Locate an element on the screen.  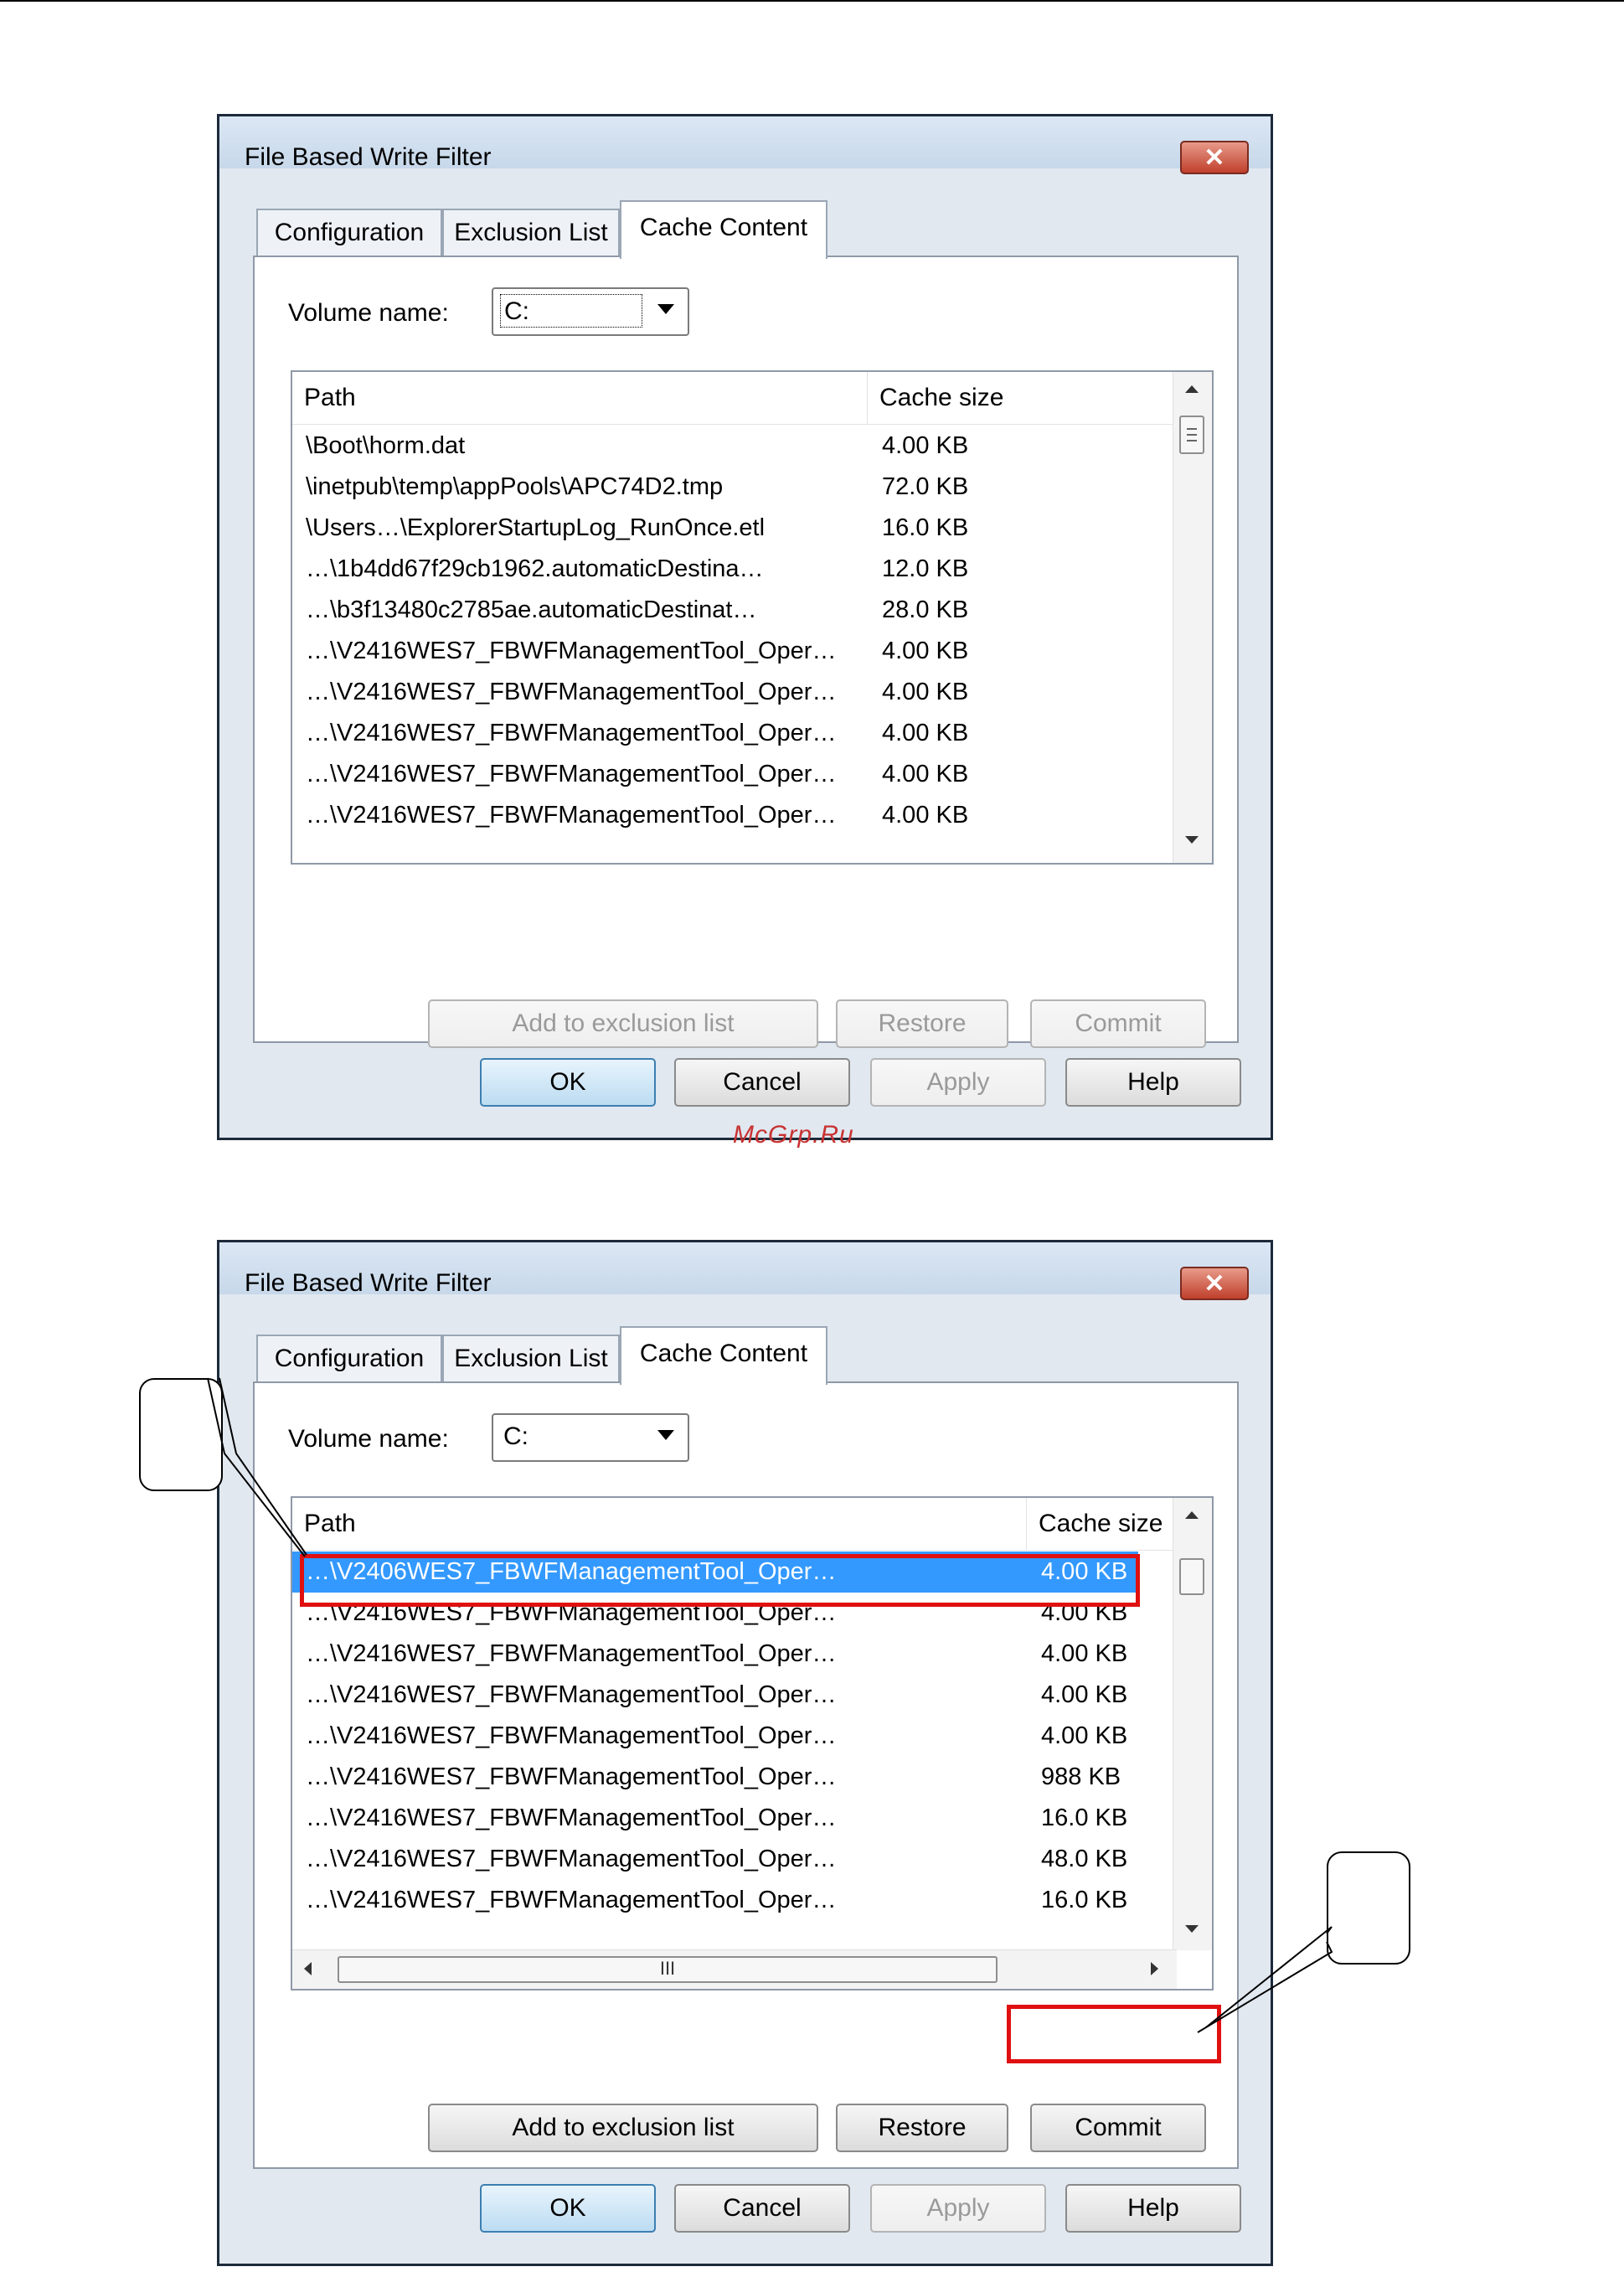
scroll-left-icon is located at coordinates (308, 1968).